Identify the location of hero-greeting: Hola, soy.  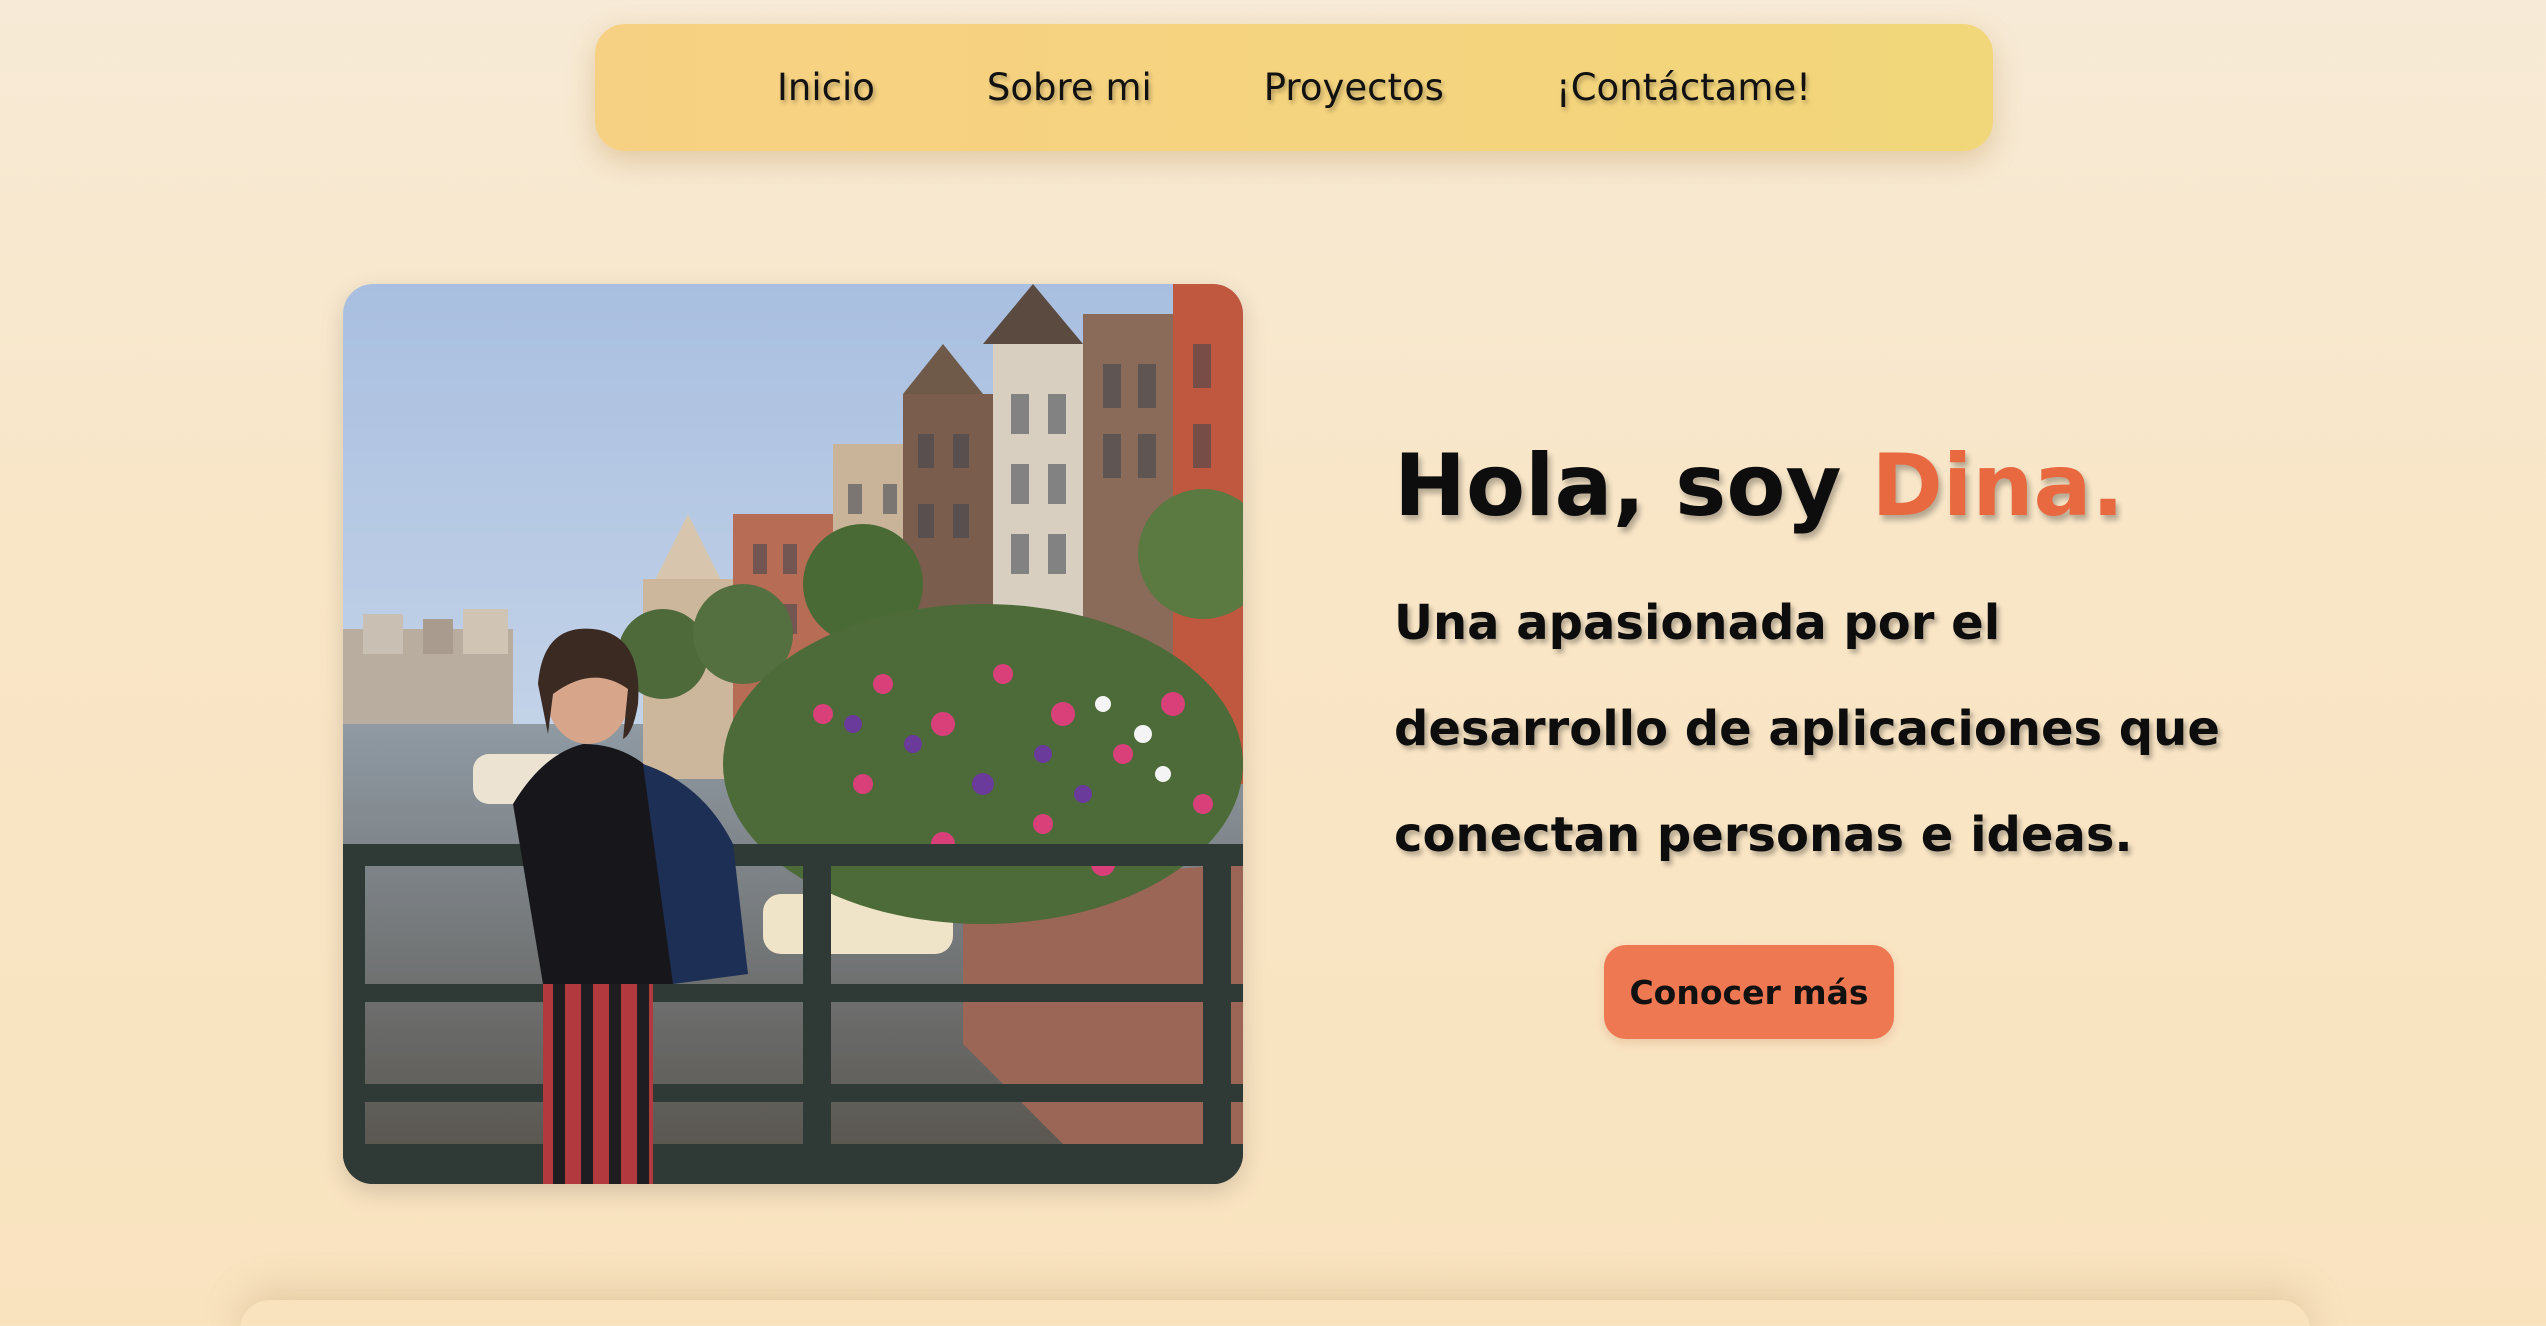
(1633, 486).